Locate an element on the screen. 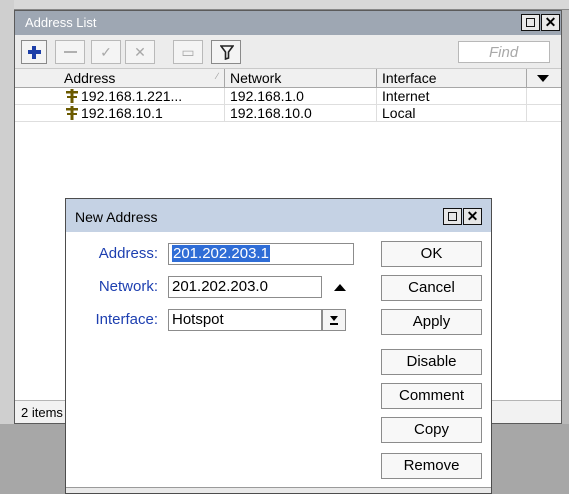 Image resolution: width=569 pixels, height=494 pixels. filter-button is located at coordinates (226, 52).